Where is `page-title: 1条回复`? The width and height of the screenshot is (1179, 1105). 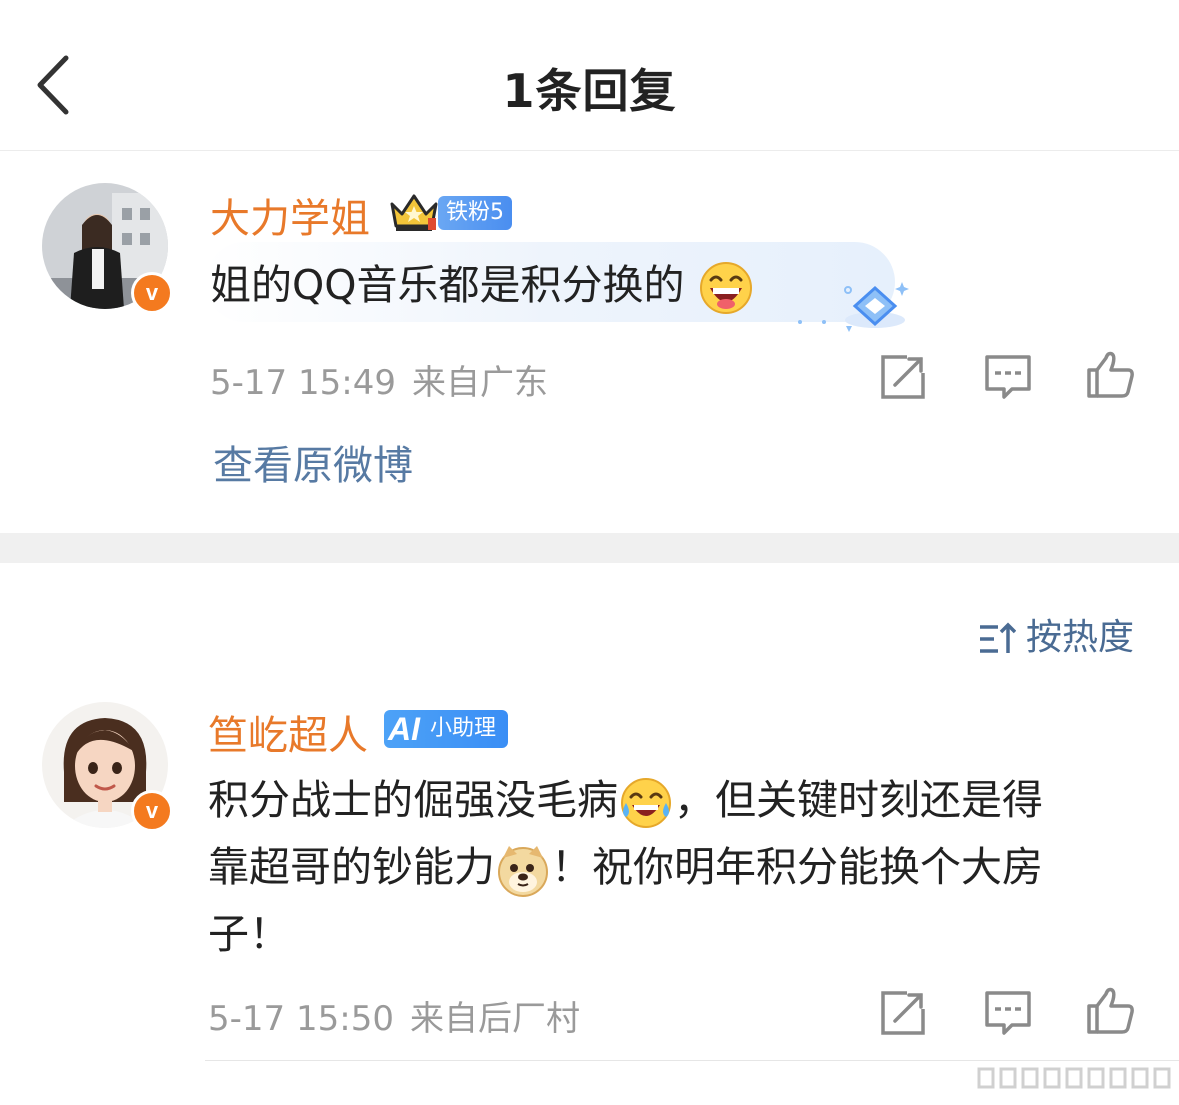
page-title: 1条回复 is located at coordinates (589, 91).